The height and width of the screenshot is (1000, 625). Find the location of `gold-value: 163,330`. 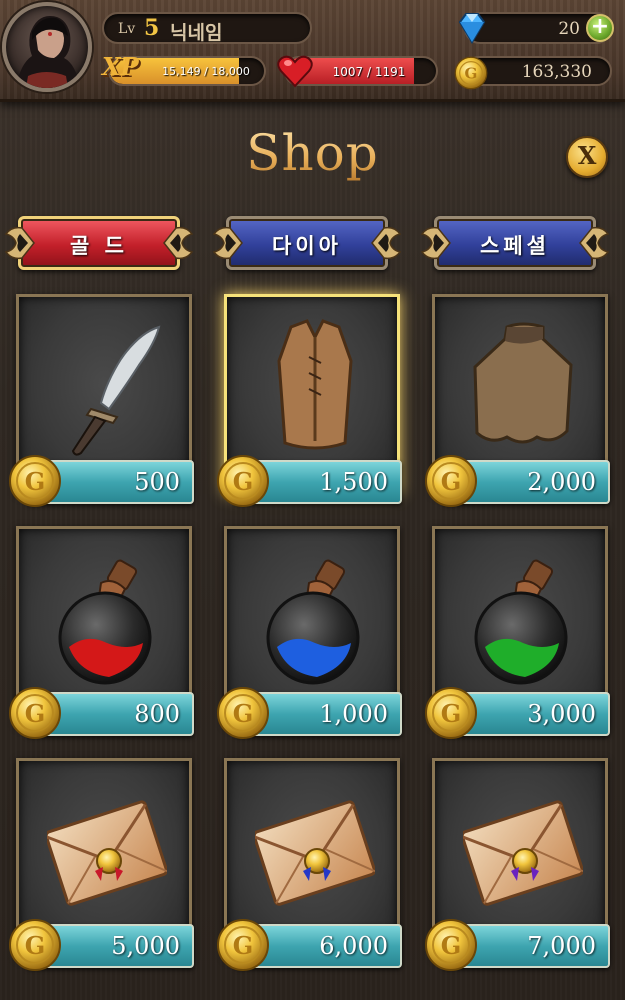

gold-value: 163,330 is located at coordinates (556, 72).